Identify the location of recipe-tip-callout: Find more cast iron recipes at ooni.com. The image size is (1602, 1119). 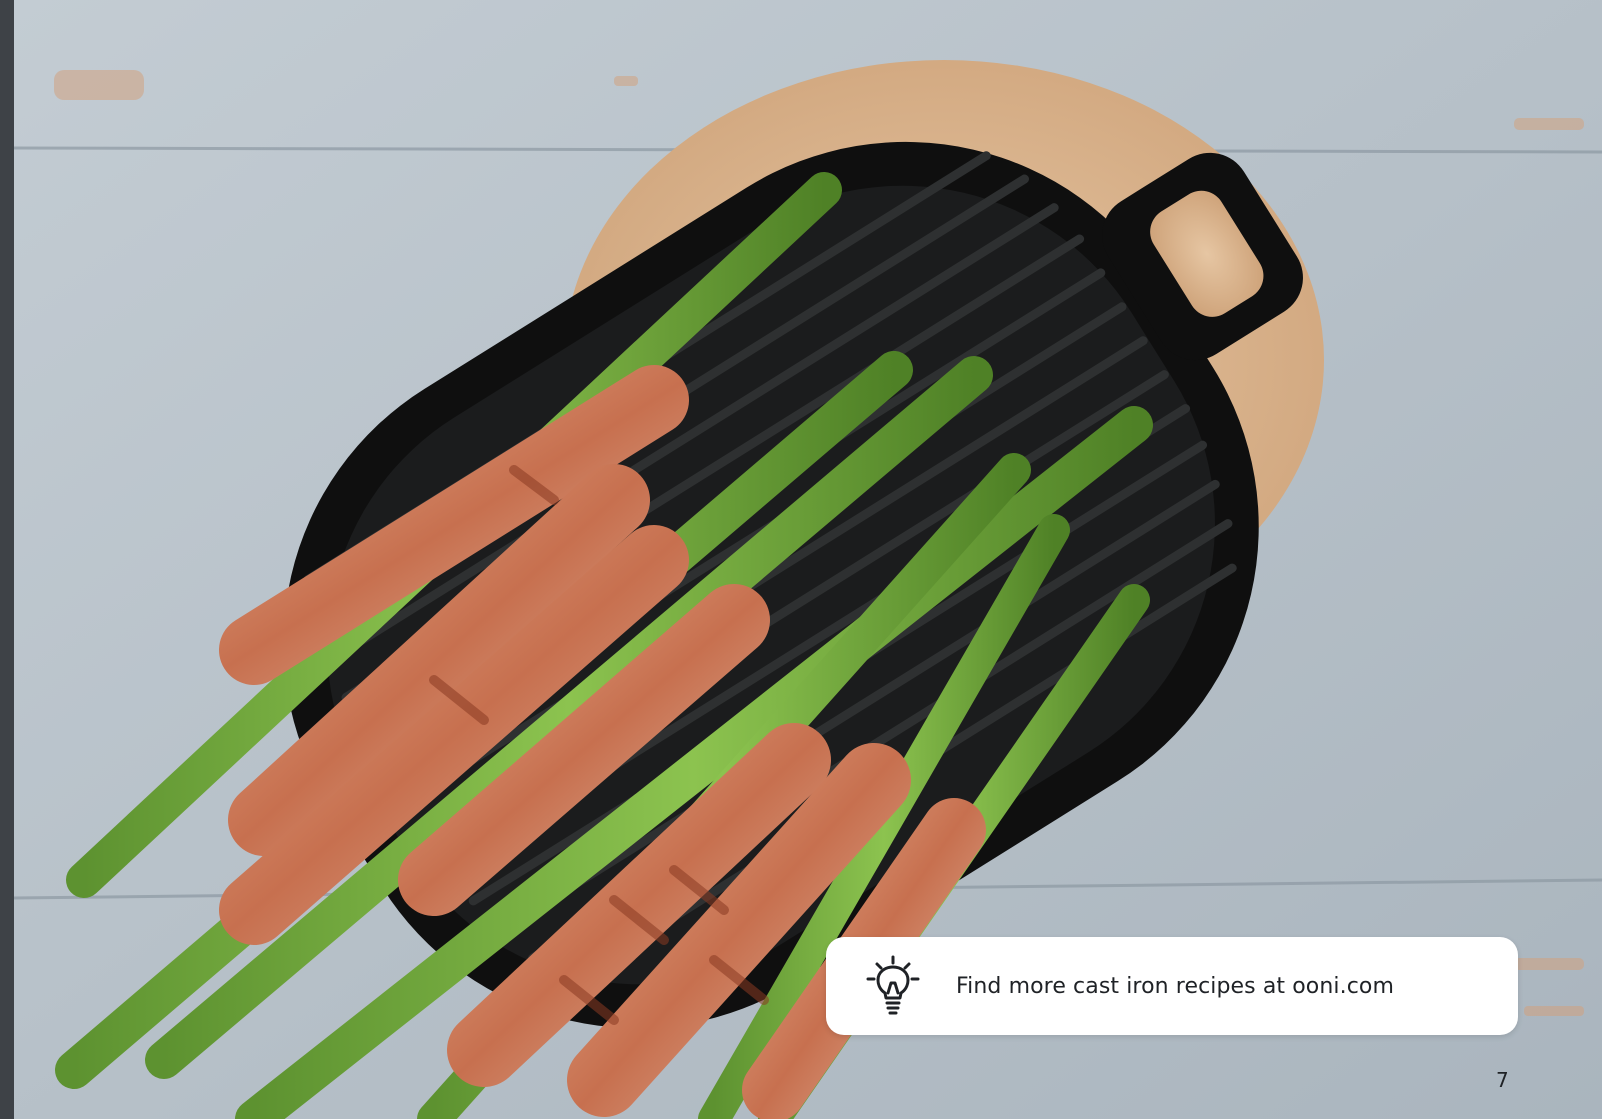
(1172, 986).